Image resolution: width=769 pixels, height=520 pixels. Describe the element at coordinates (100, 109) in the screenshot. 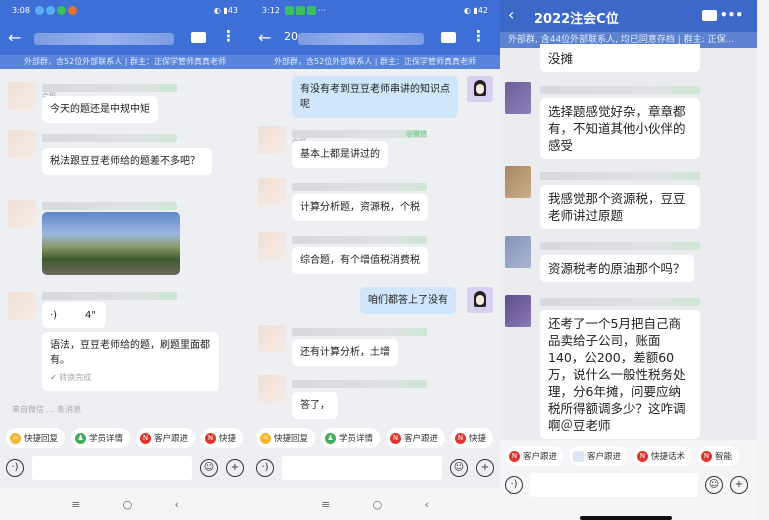

I see `message-bubble: 今天的题还是中规中矩` at that location.